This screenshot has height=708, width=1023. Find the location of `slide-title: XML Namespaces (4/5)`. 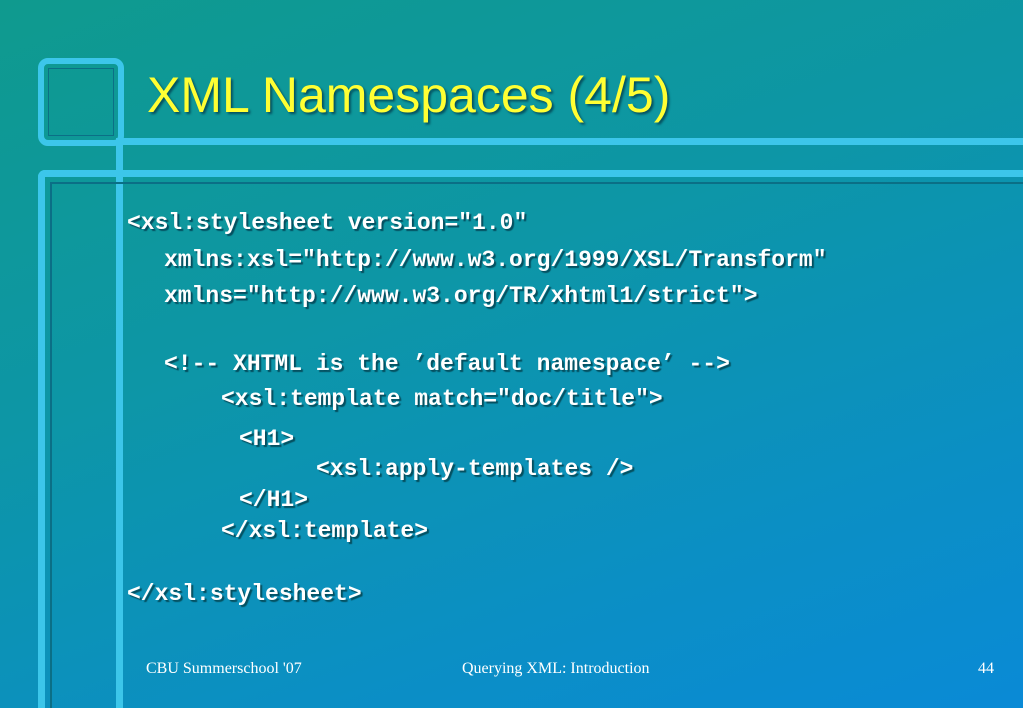

slide-title: XML Namespaces (4/5) is located at coordinates (409, 95).